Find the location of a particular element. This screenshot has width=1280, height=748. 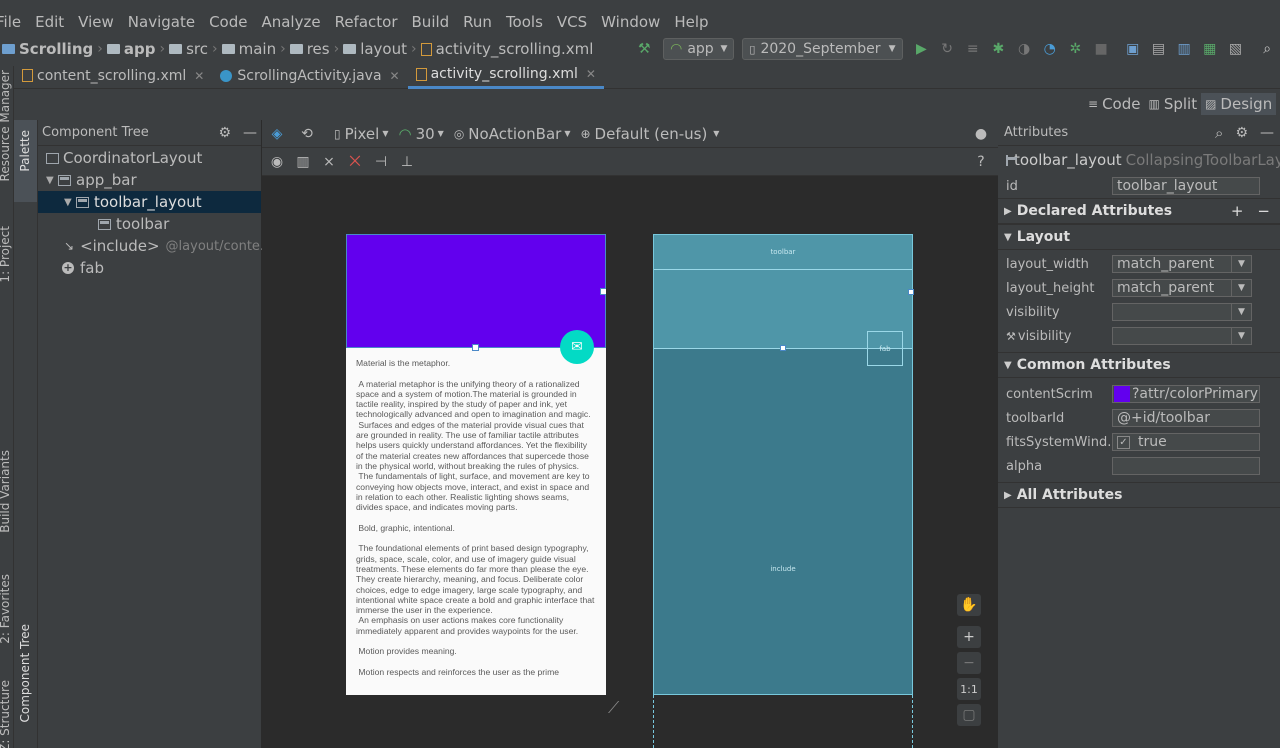

split-view-button: ▥ Split is located at coordinates (1172, 104).